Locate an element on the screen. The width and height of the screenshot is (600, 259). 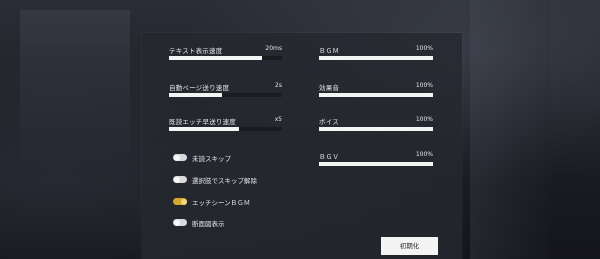
slider-auto-page-speed: 自動ページ送り速度 2s is located at coordinates (225, 92).